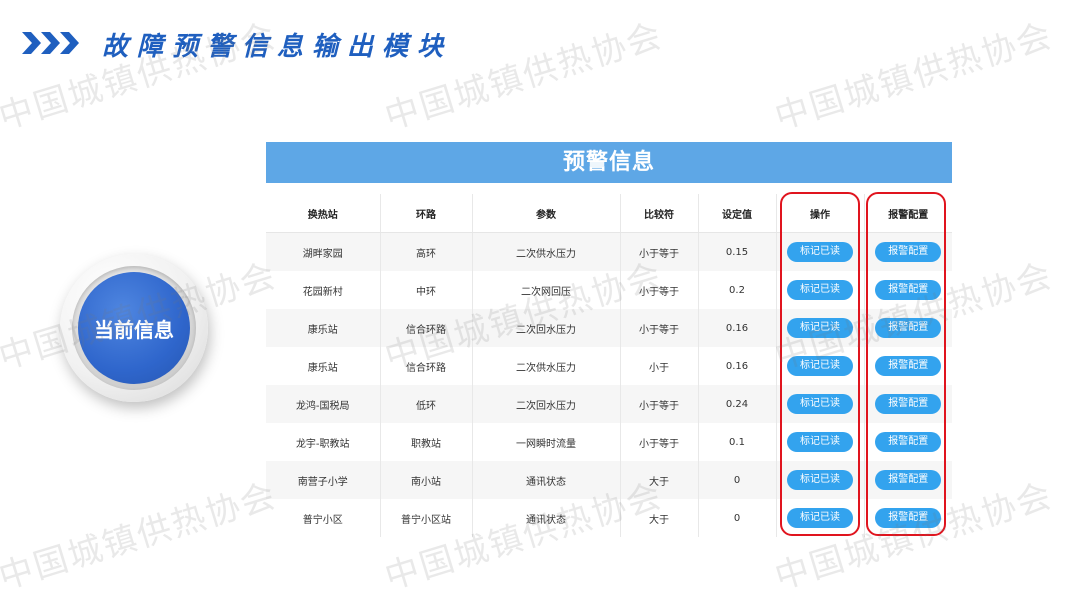  I want to click on cell-station: 南营子小学, so click(323, 480).